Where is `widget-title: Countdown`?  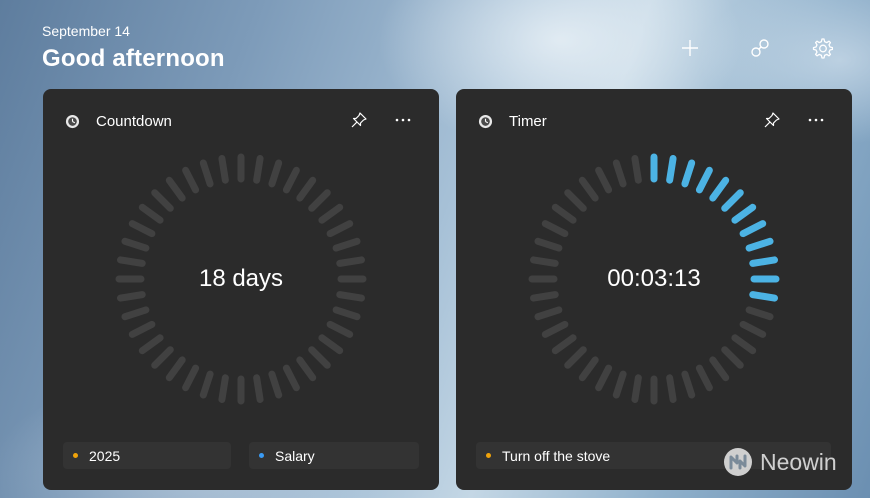 widget-title: Countdown is located at coordinates (134, 121).